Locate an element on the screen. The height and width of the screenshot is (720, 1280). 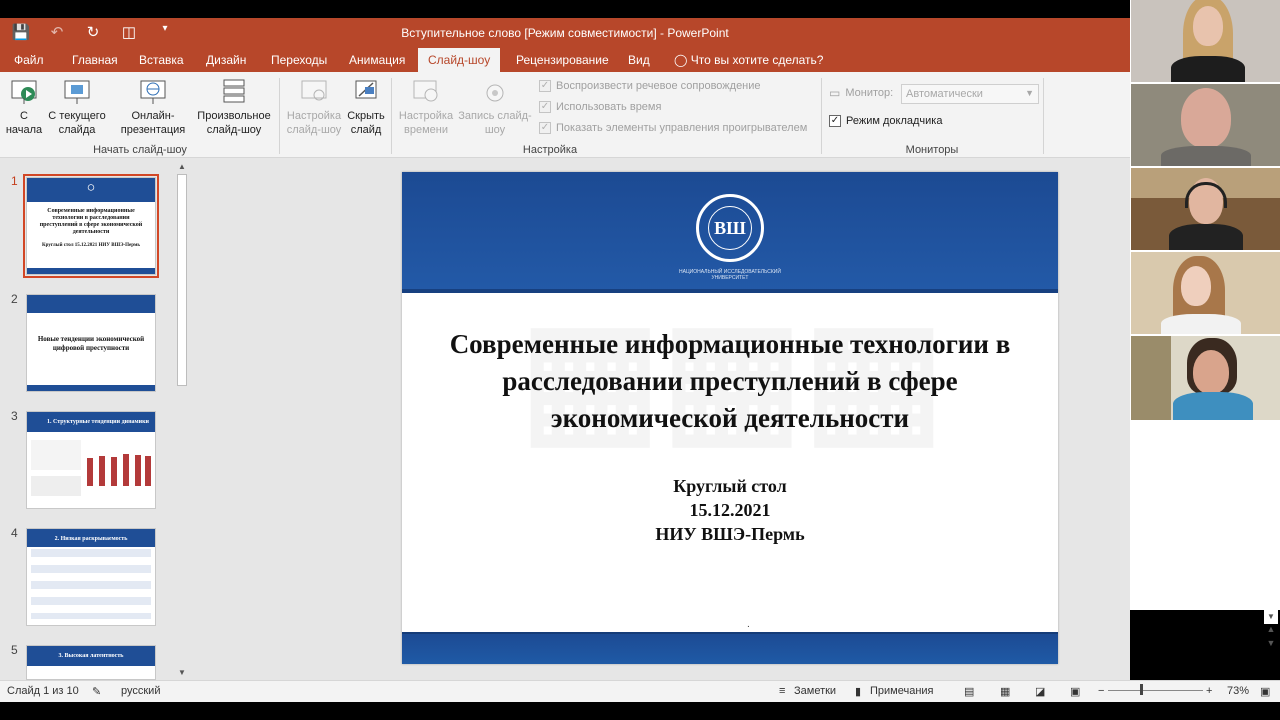
comments-button: Примечания is located at coordinates (902, 691).